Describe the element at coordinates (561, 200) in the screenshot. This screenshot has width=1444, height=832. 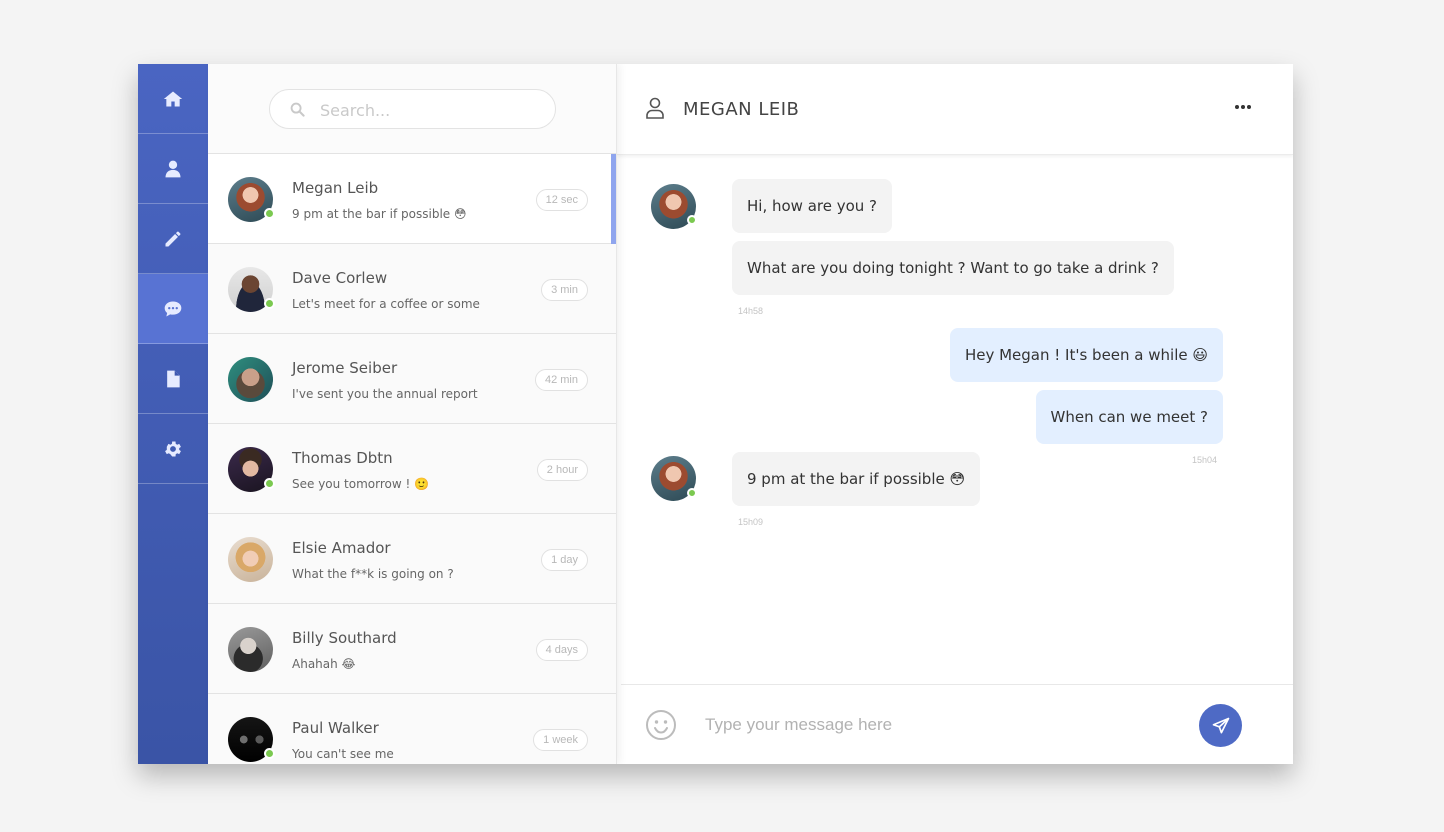
I see `time-badge: 12 sec` at that location.